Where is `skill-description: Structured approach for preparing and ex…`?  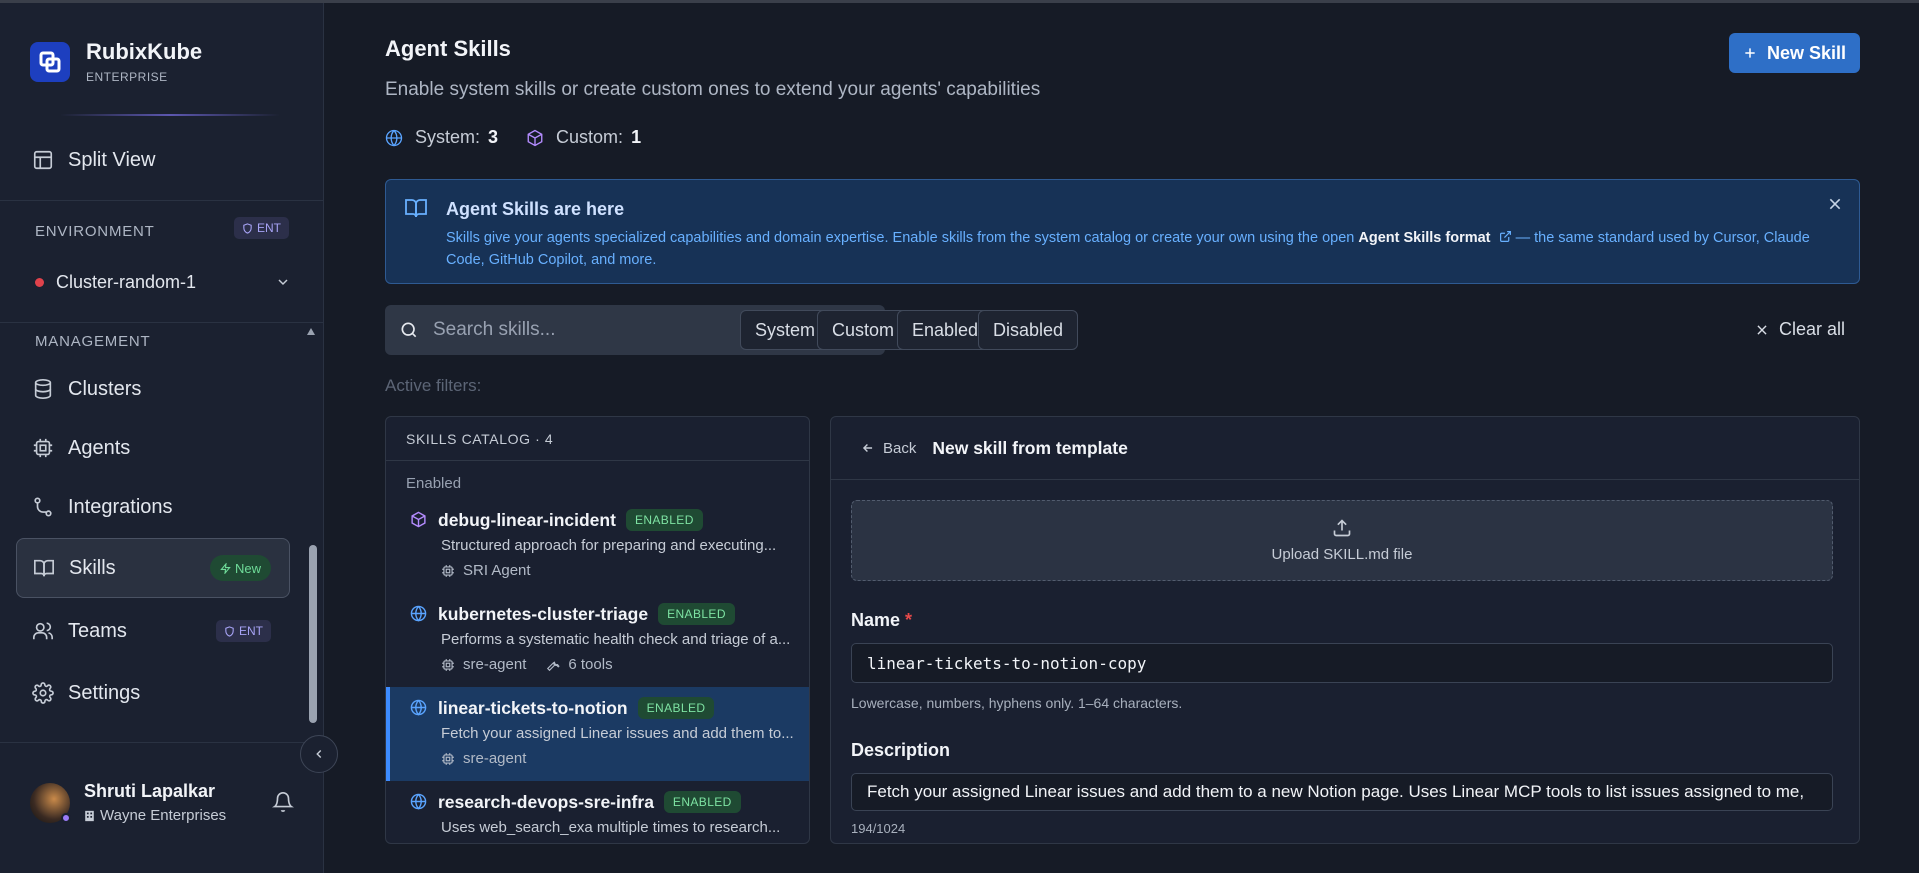 skill-description: Structured approach for preparing and ex… is located at coordinates (609, 545).